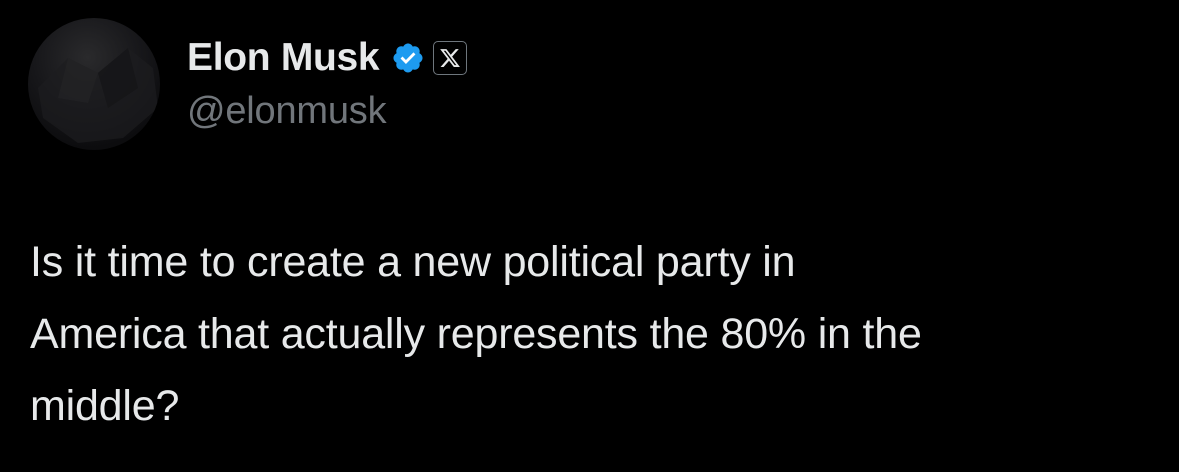 This screenshot has width=1179, height=472. I want to click on avatar, so click(94, 84).